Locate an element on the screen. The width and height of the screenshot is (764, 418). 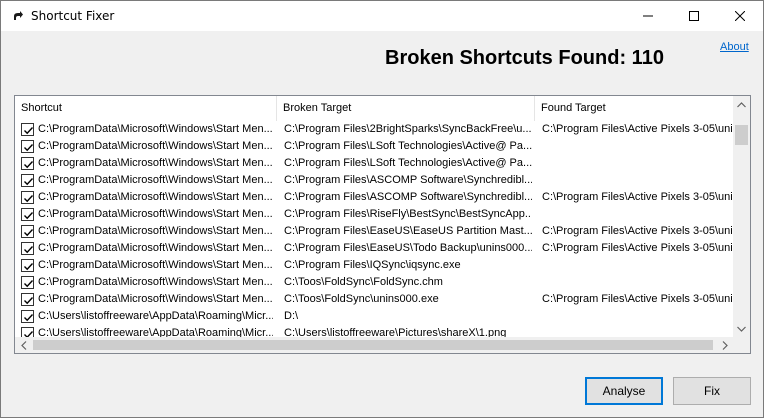
scroll-up-button is located at coordinates (741, 104).